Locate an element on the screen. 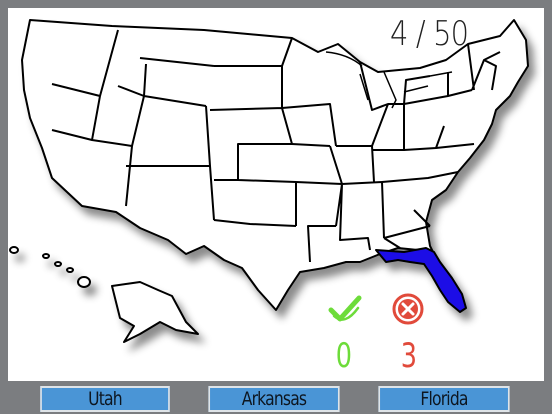  x-circle-icon is located at coordinates (408, 309).